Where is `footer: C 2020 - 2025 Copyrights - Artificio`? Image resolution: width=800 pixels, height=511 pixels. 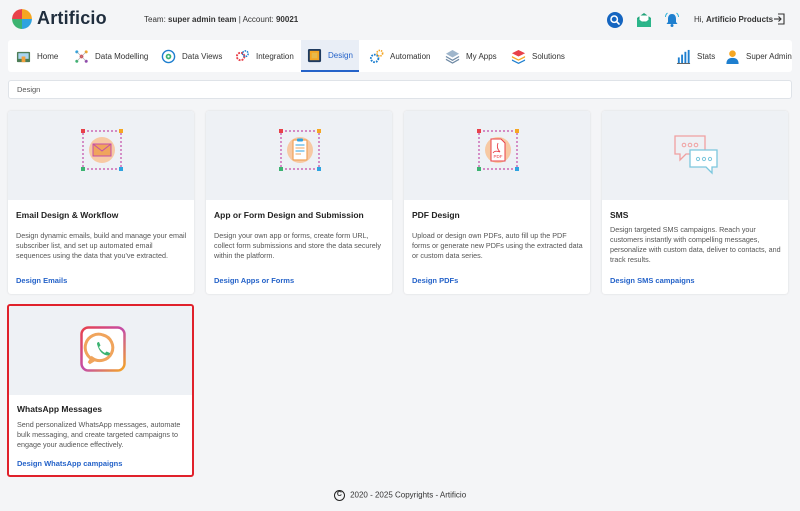 footer: C 2020 - 2025 Copyrights - Artificio is located at coordinates (400, 495).